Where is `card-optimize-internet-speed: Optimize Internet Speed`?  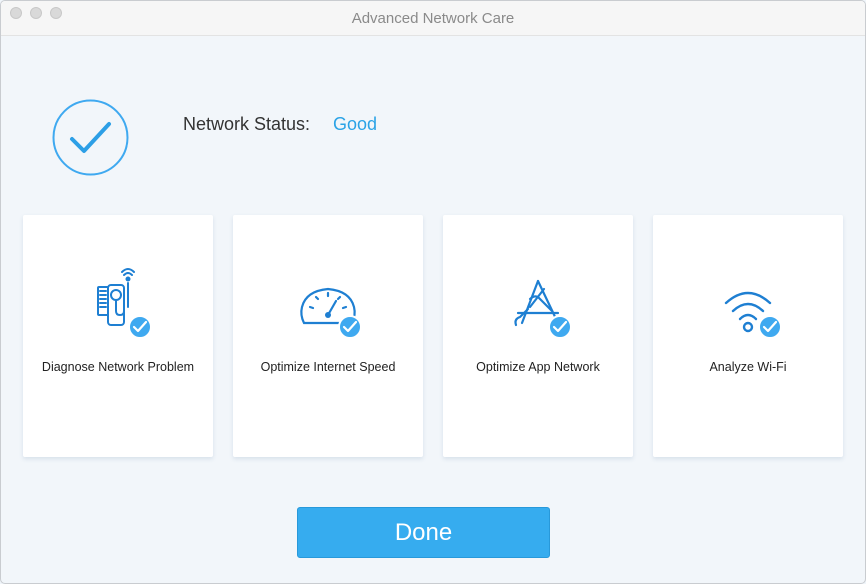 card-optimize-internet-speed: Optimize Internet Speed is located at coordinates (328, 336).